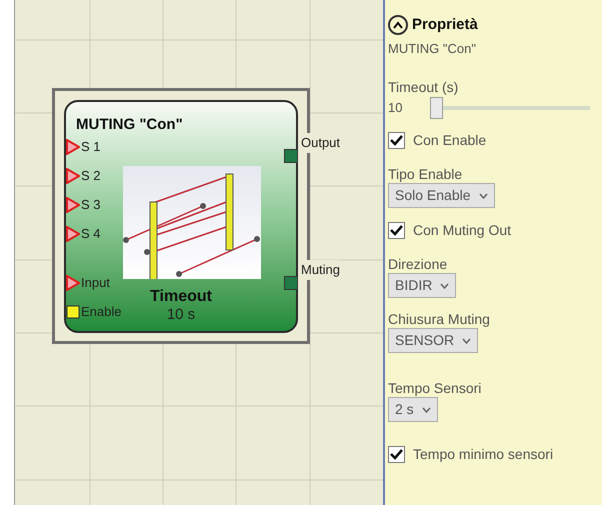 This screenshot has width=602, height=505. Describe the element at coordinates (422, 285) in the screenshot. I see `dropdown: BIDIR` at that location.